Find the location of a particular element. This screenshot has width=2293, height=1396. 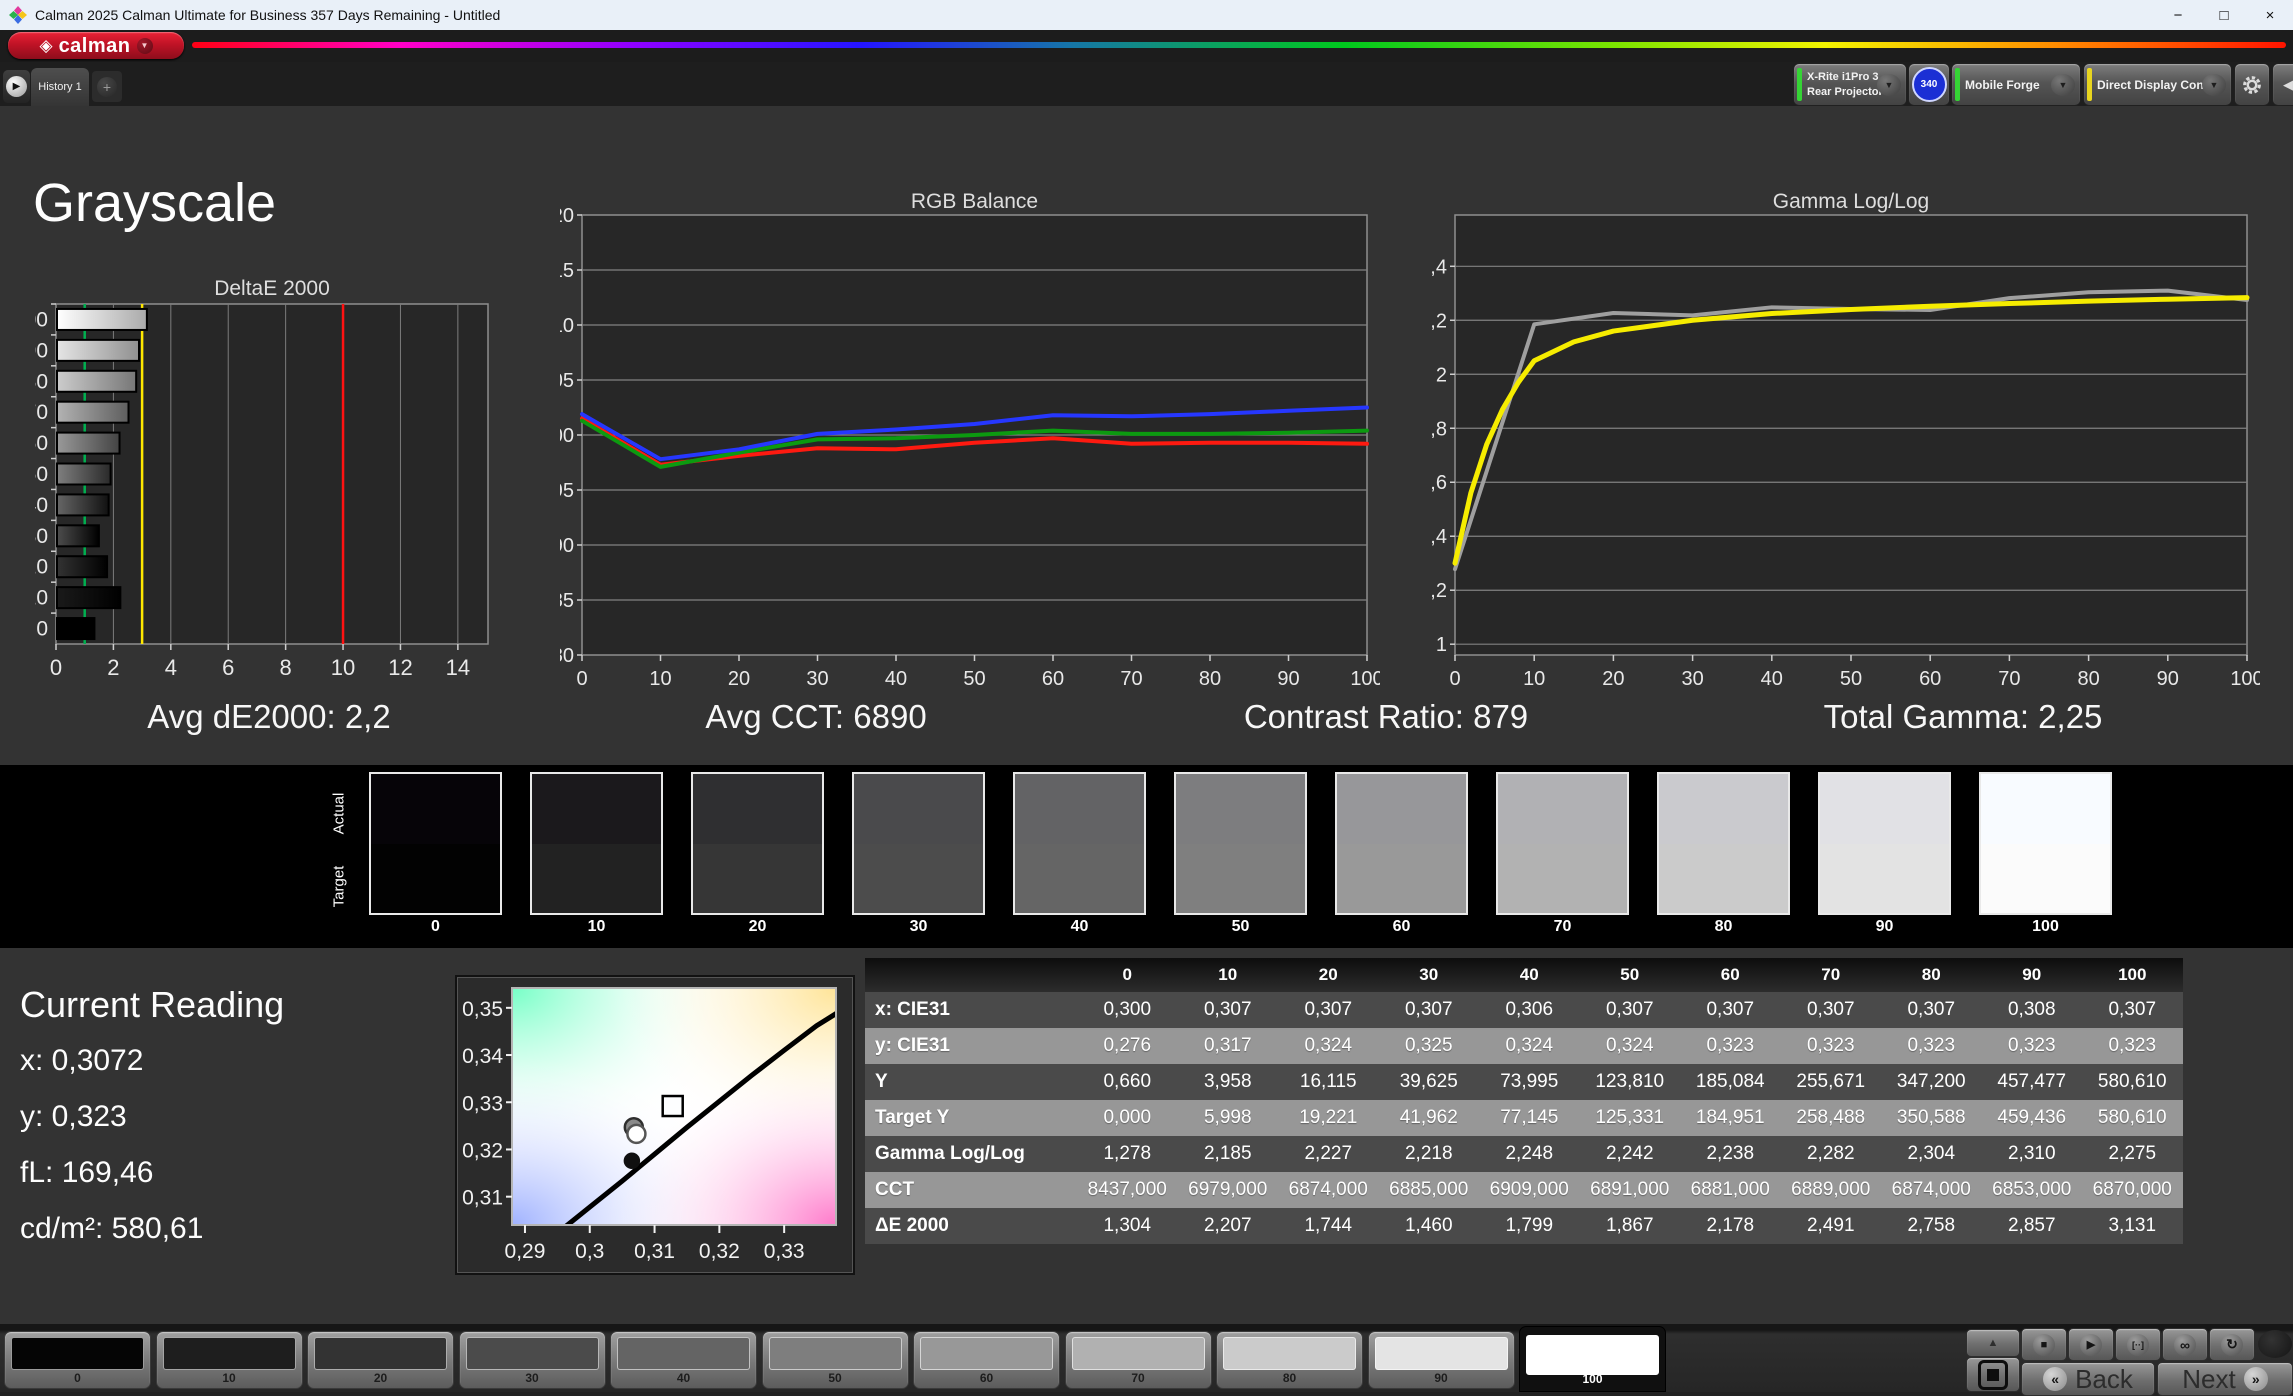

calman-logo-text: calman is located at coordinates (94, 45).